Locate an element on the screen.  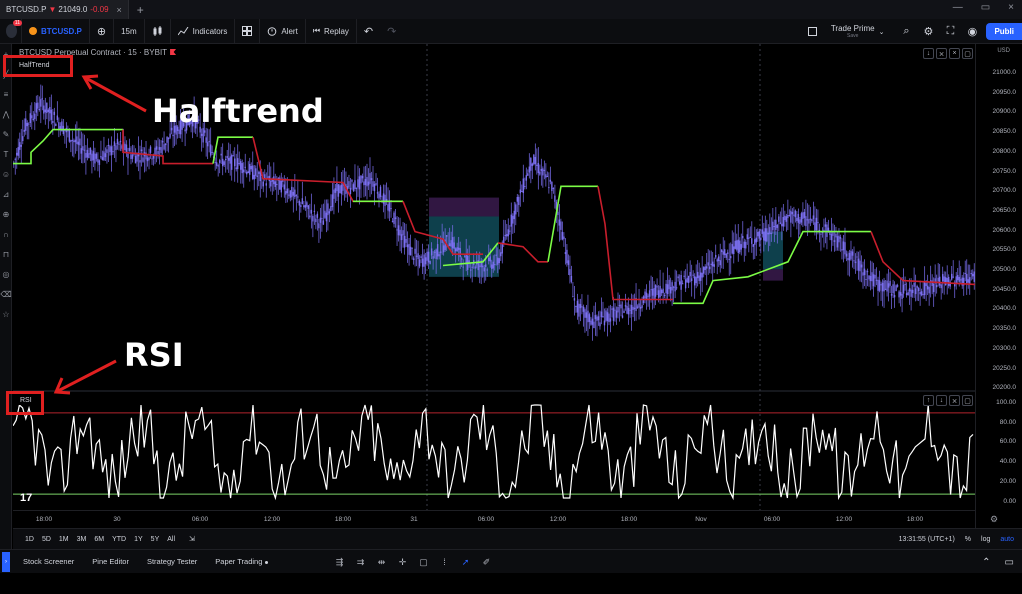
checkbox-icon is located at coordinates (812, 31).